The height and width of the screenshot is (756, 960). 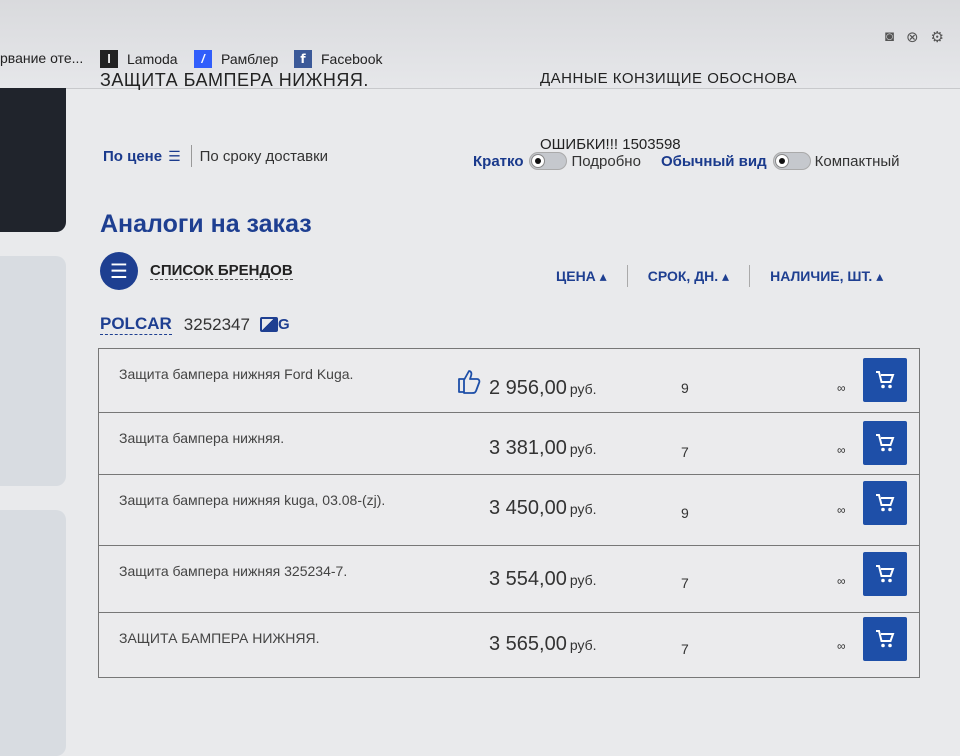 I want to click on browser-toolbar-icons: ◙ ⊗ ⚙, so click(x=914, y=37).